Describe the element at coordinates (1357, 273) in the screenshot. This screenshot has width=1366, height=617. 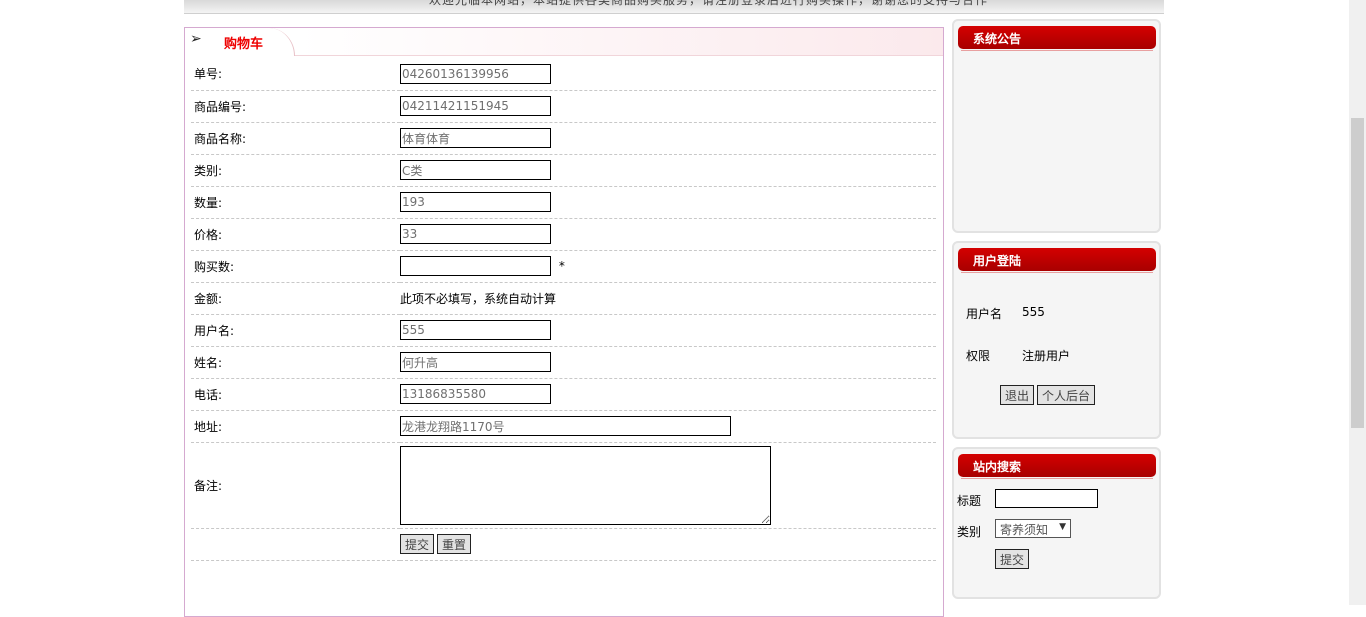
I see `scrollbar-thumb` at that location.